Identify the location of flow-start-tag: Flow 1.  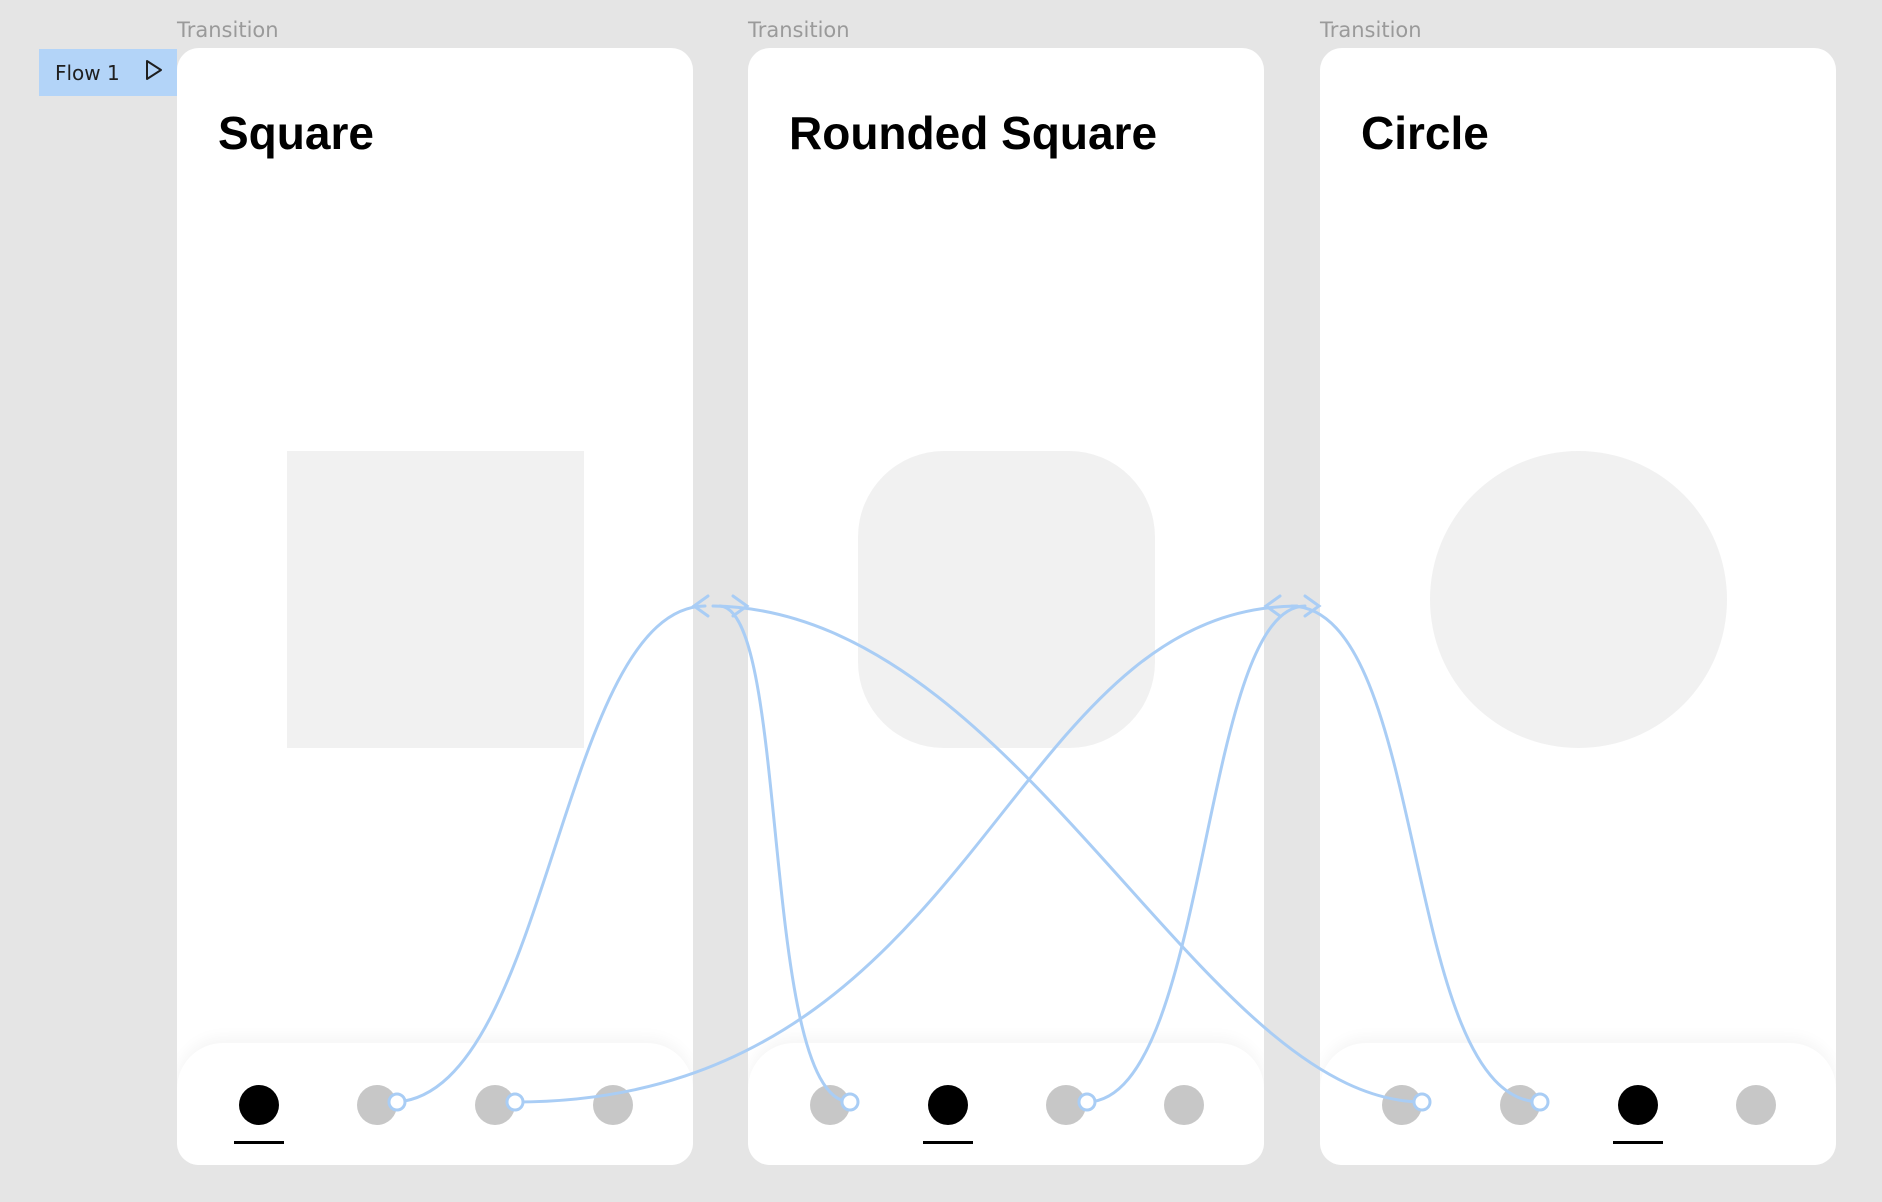
(108, 72).